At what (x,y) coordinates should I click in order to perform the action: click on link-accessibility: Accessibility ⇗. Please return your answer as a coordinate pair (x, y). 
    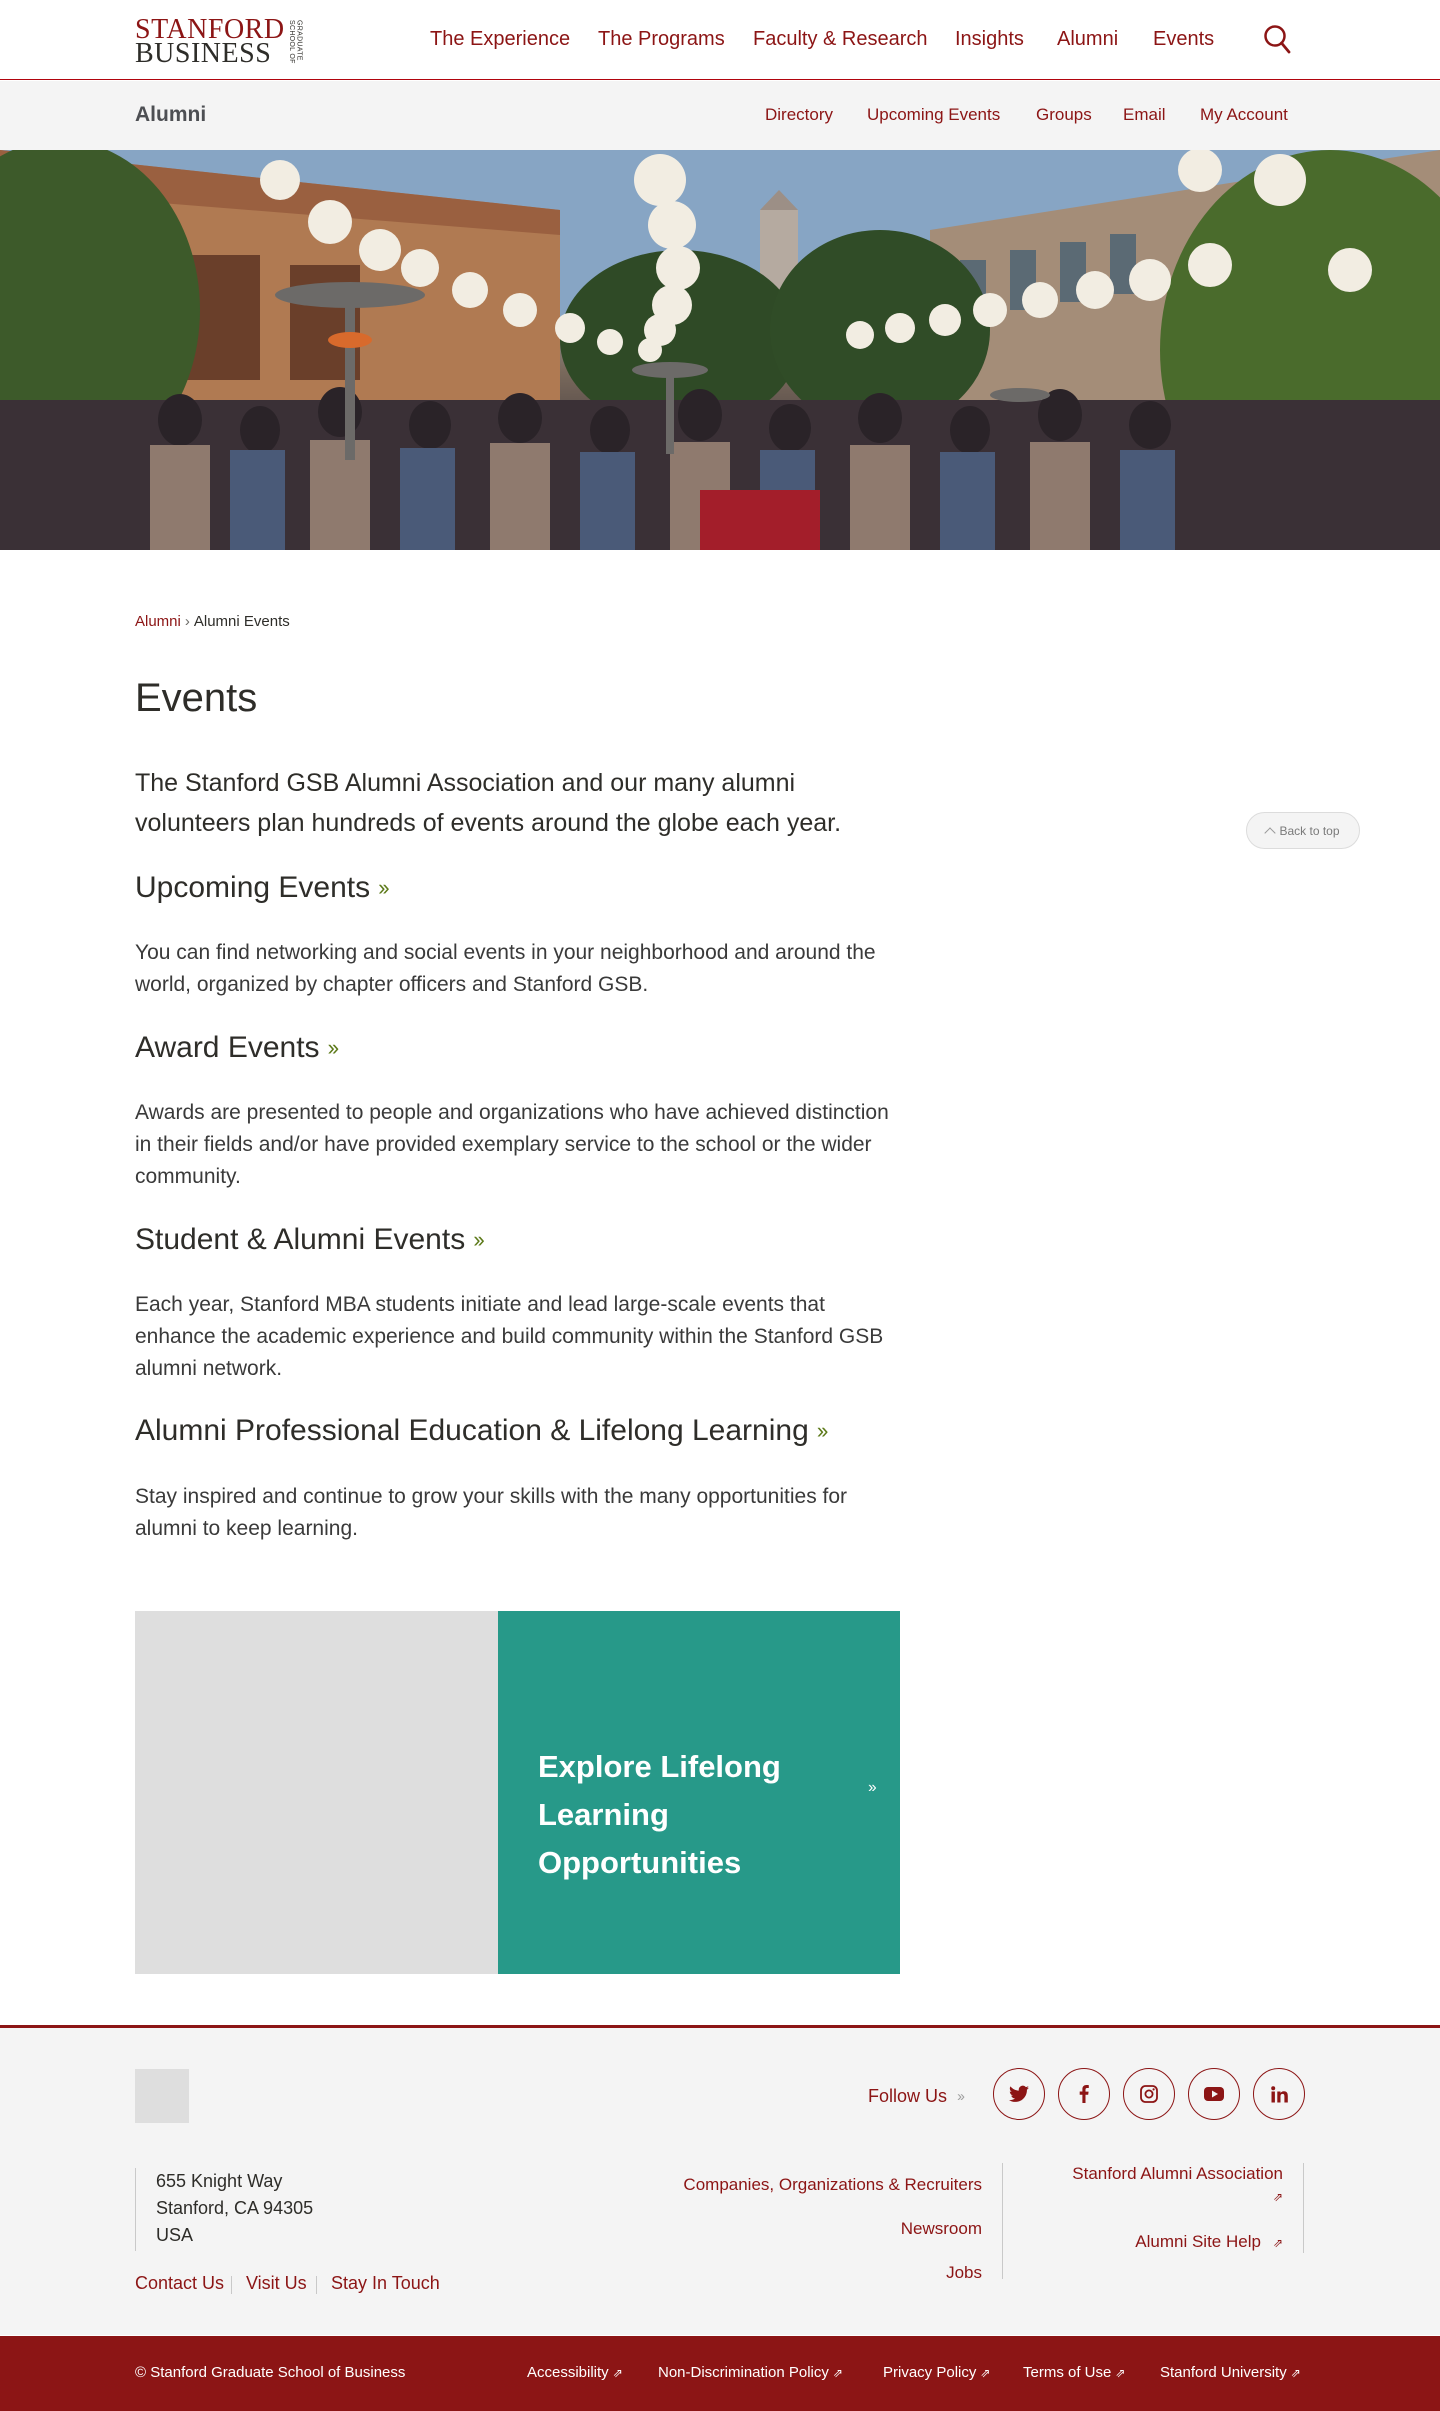
    Looking at the image, I should click on (575, 2372).